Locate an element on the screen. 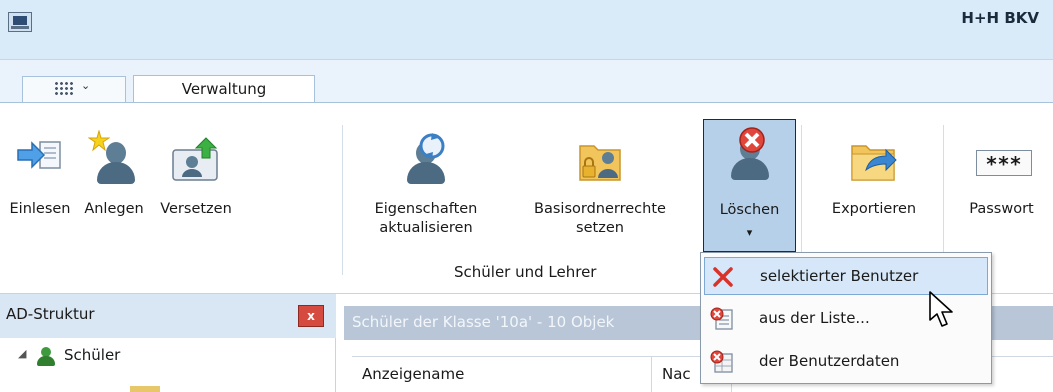  loeschen-dropdown-caret: ▾ is located at coordinates (749, 232).